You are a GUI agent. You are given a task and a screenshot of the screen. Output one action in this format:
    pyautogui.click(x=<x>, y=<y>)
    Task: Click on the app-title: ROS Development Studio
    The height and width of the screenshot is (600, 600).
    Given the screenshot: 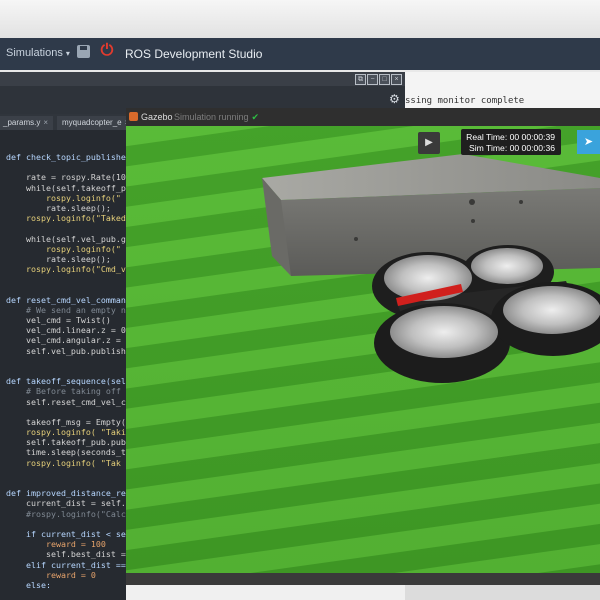 What is the action you would take?
    pyautogui.click(x=194, y=54)
    